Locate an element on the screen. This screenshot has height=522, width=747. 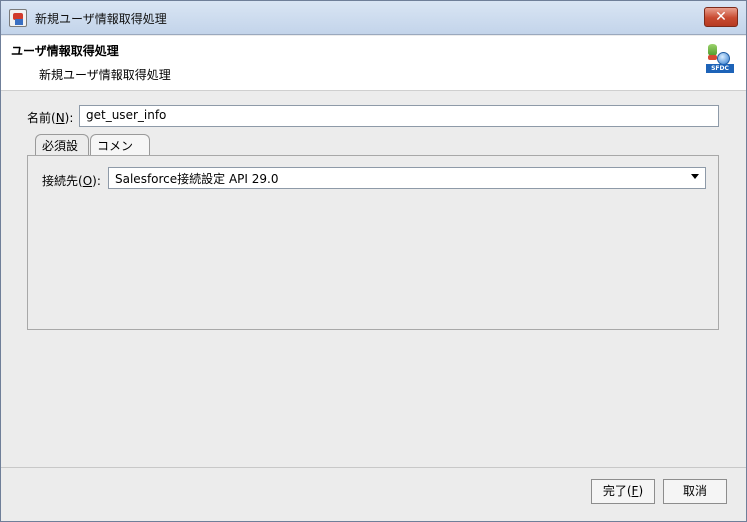
header-title: ユーザ情報取得処理 is located at coordinates (65, 51).